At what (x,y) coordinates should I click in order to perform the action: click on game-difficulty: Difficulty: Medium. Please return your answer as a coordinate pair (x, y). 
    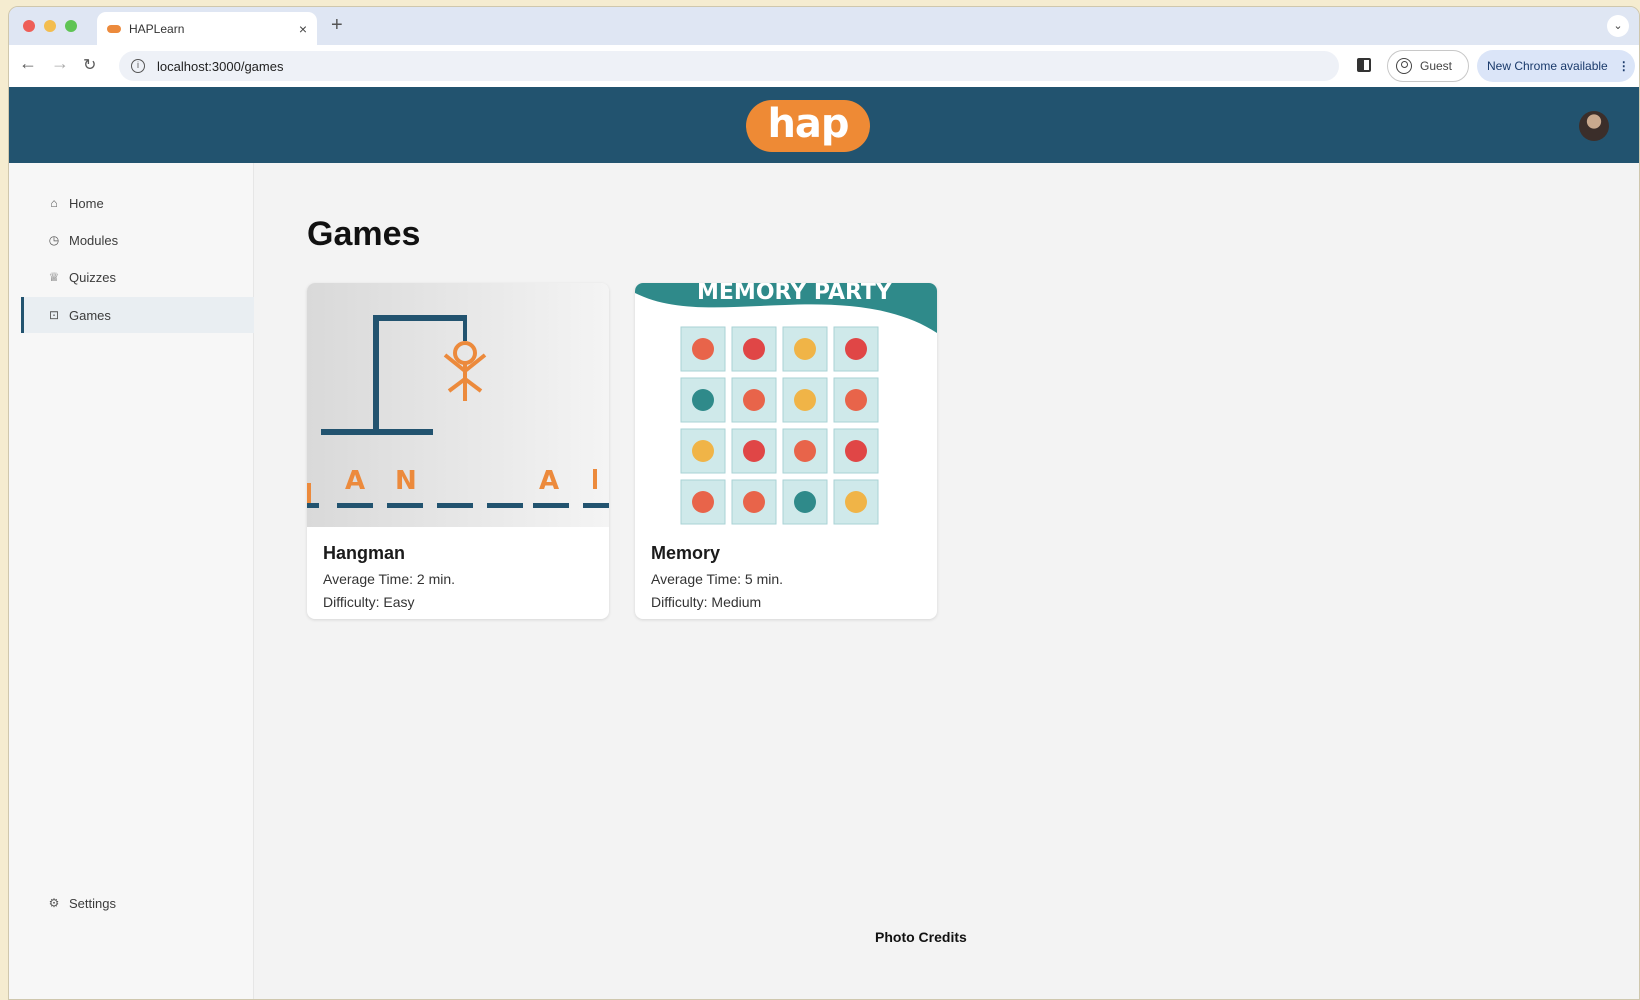
    Looking at the image, I should click on (706, 602).